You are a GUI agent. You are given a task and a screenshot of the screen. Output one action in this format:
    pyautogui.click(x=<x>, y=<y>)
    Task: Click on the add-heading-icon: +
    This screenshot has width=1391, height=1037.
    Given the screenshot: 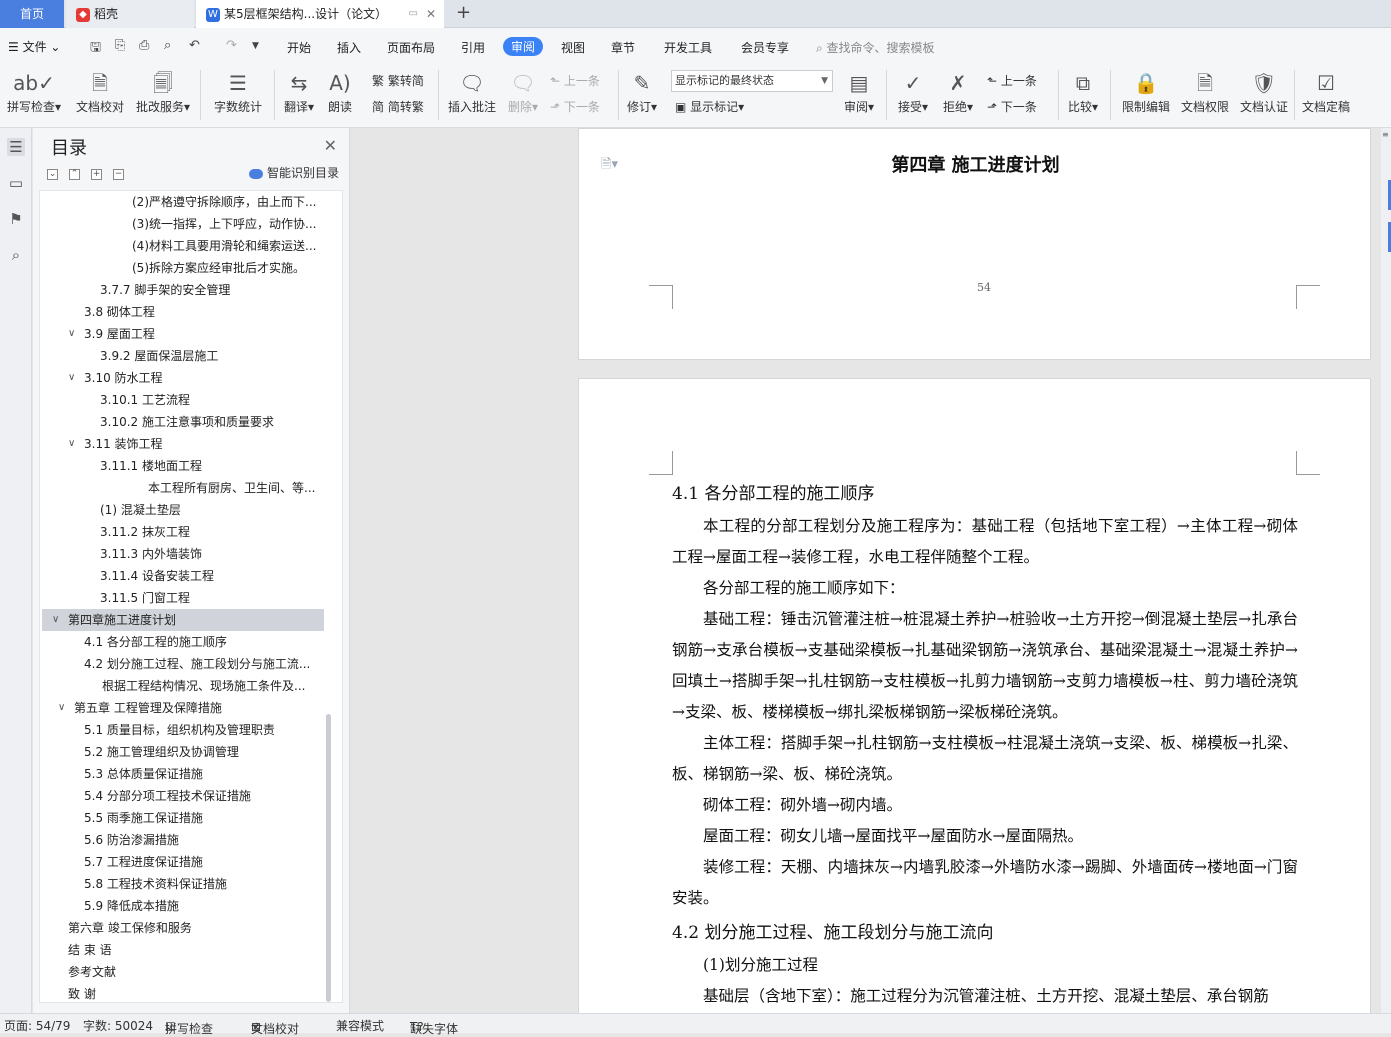 What is the action you would take?
    pyautogui.click(x=96, y=174)
    